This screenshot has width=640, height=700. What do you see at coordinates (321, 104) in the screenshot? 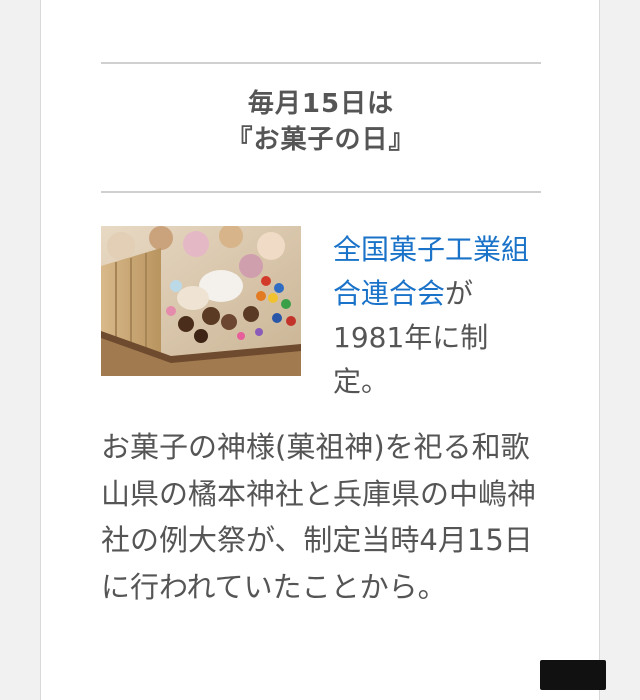
I see `heading-line-1: 毎月15日は` at bounding box center [321, 104].